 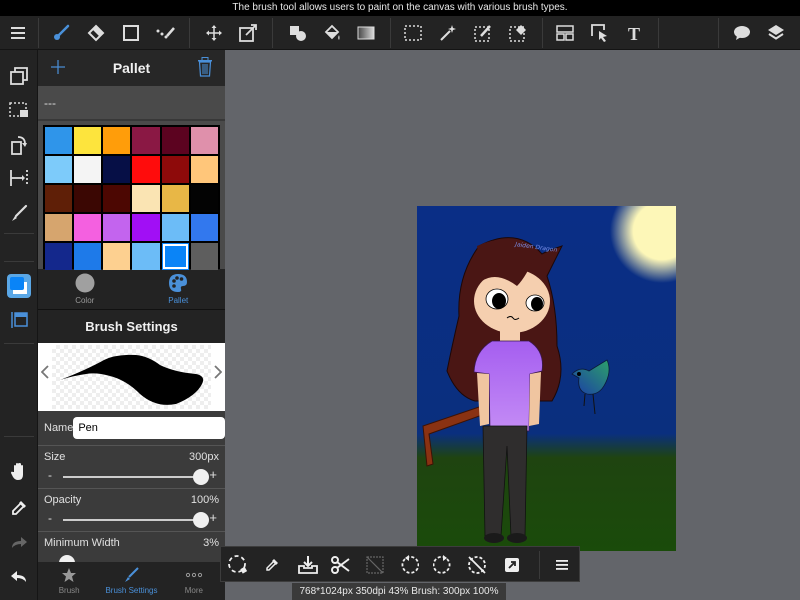 What do you see at coordinates (19, 286) in the screenshot?
I see `color-picker-button` at bounding box center [19, 286].